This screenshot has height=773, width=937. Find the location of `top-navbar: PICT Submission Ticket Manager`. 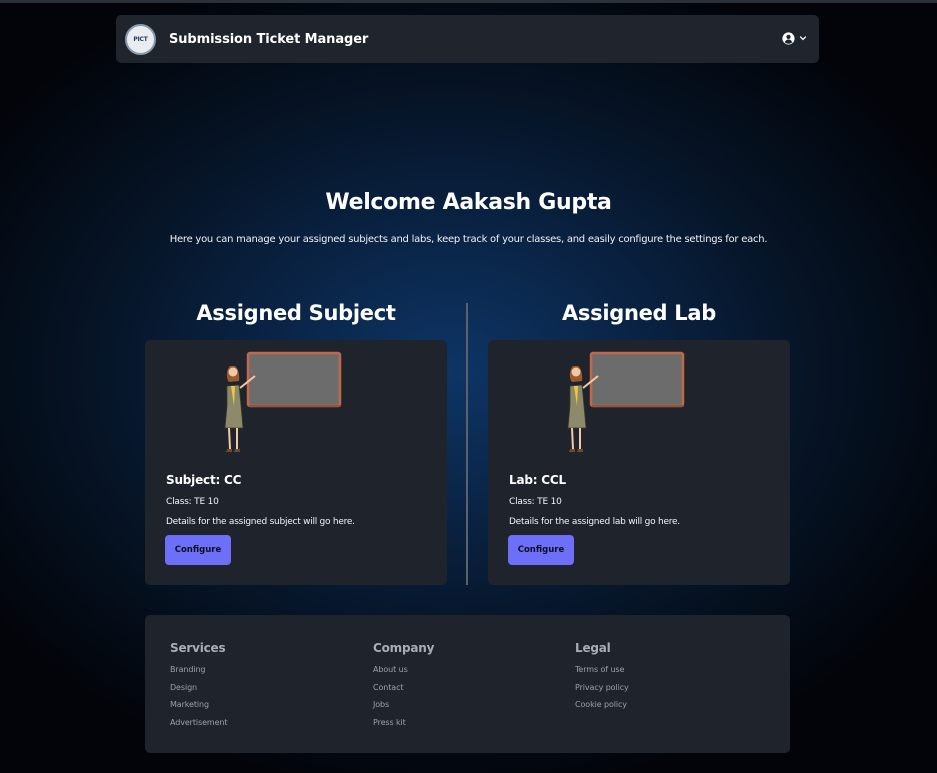

top-navbar: PICT Submission Ticket Manager is located at coordinates (467, 39).